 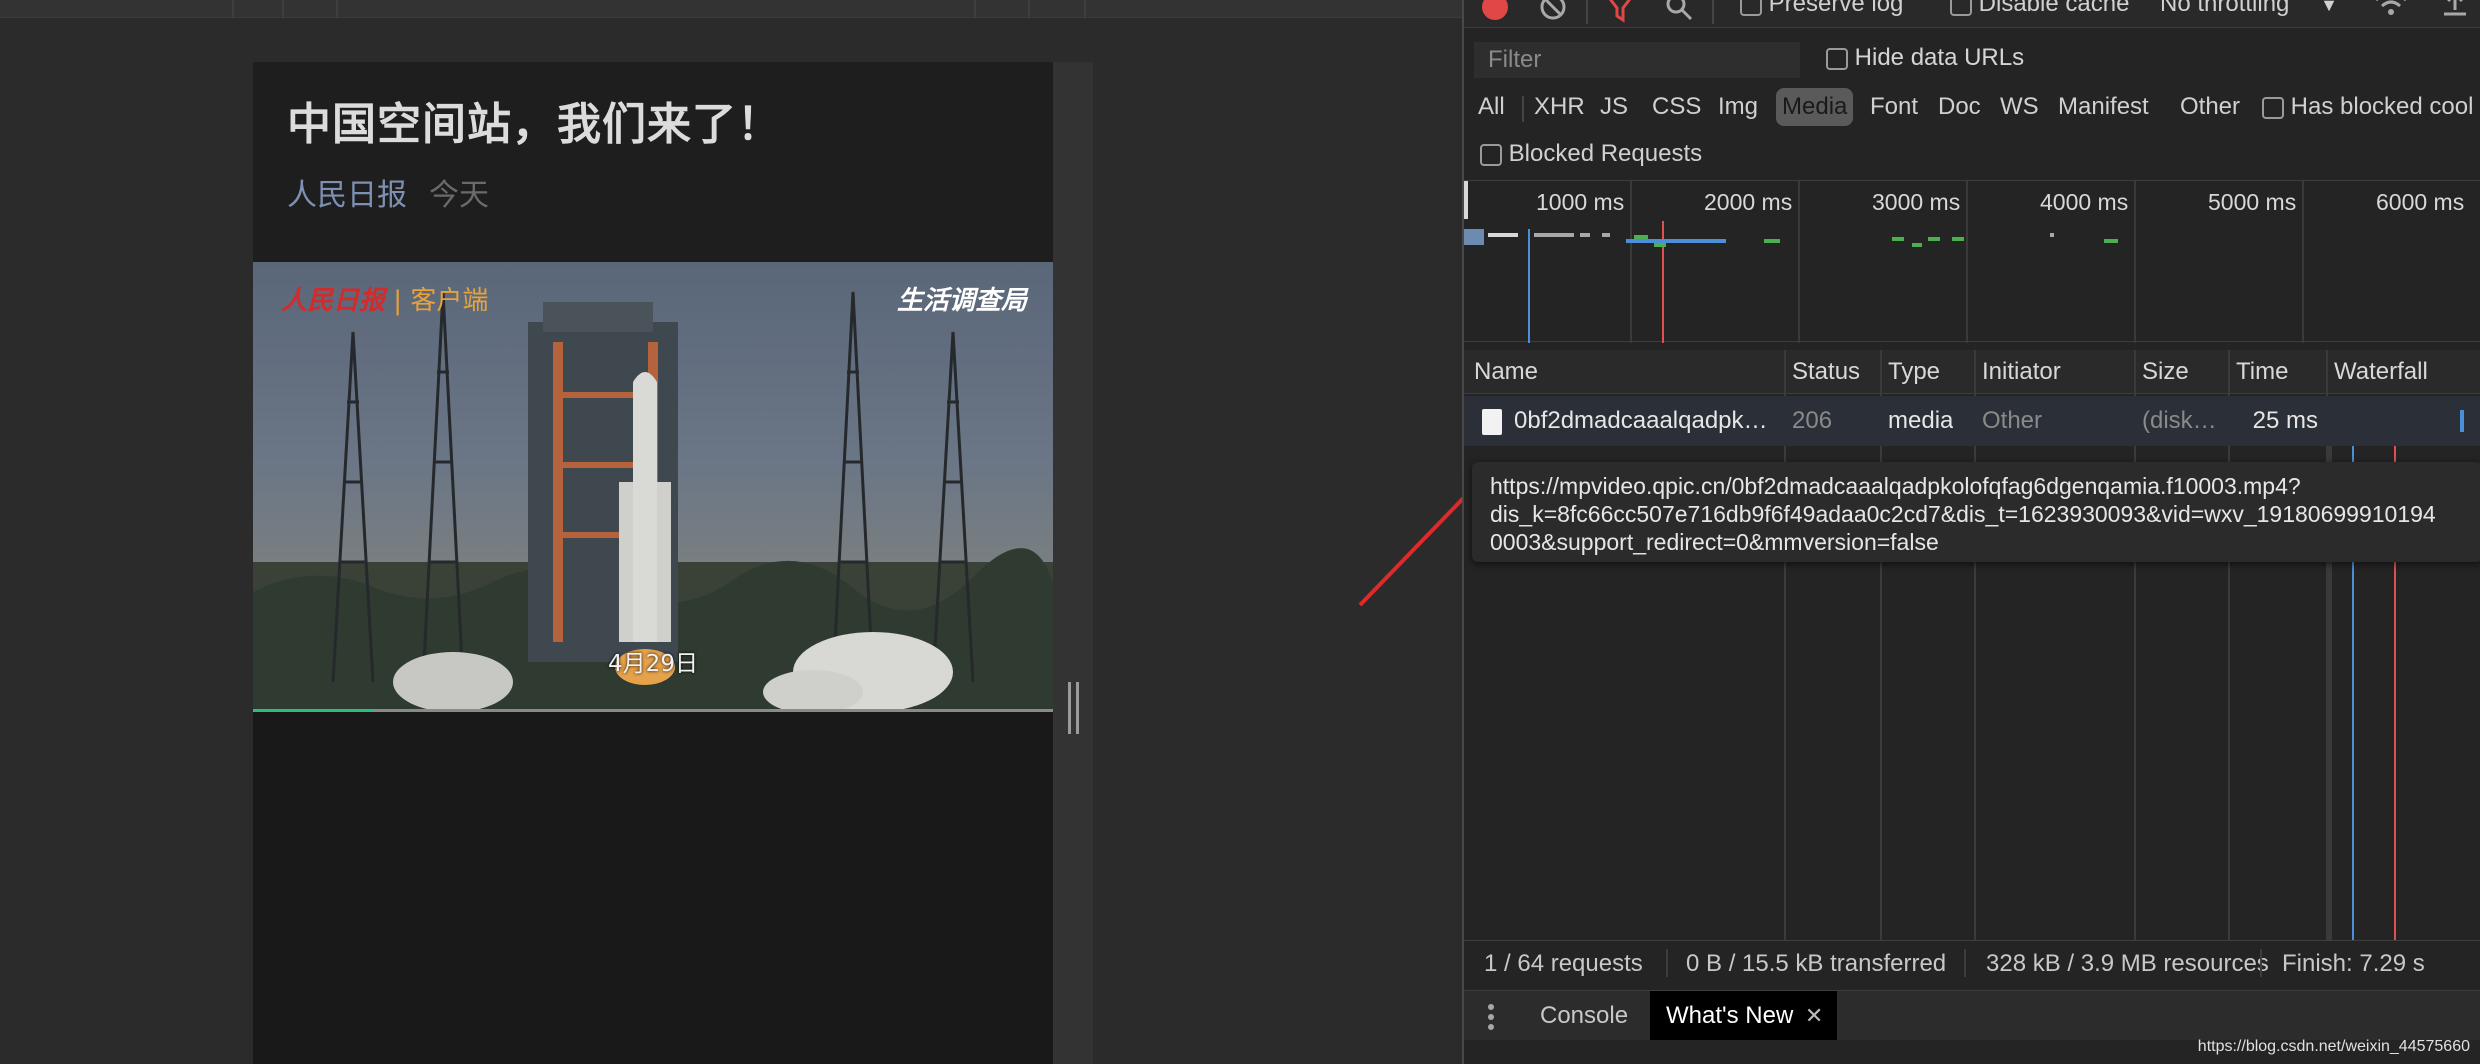 I want to click on type-filter-css: CSS, so click(x=1676, y=107).